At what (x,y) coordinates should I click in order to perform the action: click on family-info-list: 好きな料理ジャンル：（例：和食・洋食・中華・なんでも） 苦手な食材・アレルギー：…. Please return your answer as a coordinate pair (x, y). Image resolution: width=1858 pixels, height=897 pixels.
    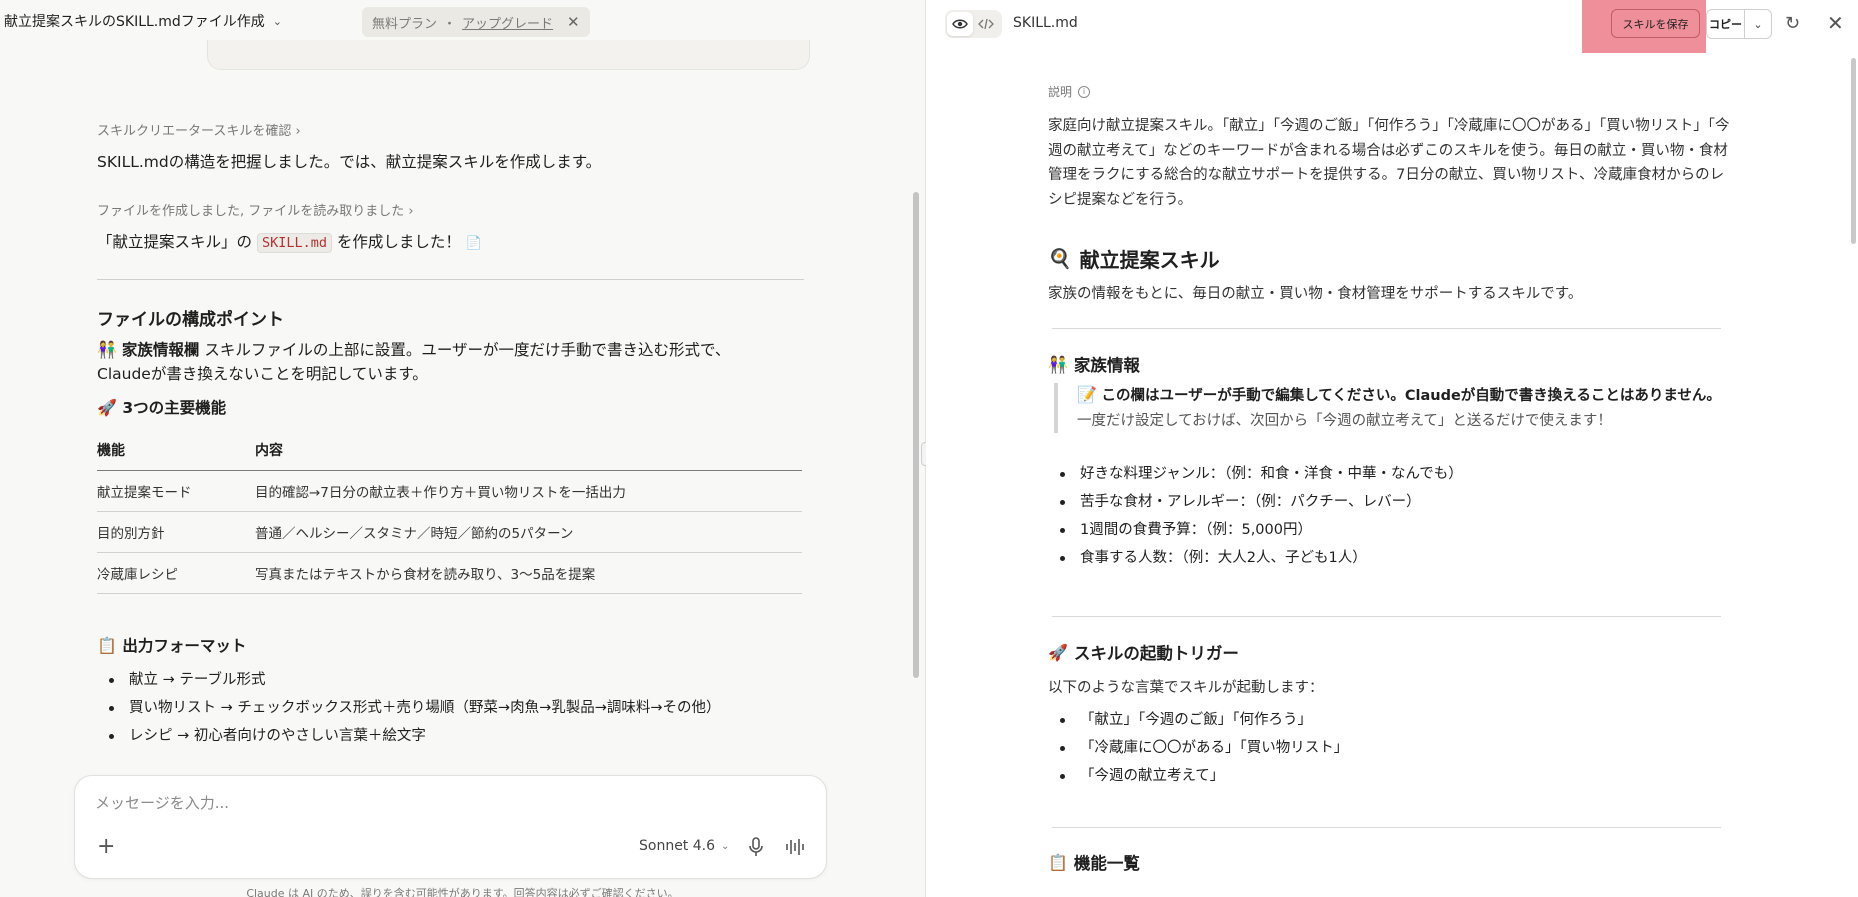
    Looking at the image, I should click on (1398, 516).